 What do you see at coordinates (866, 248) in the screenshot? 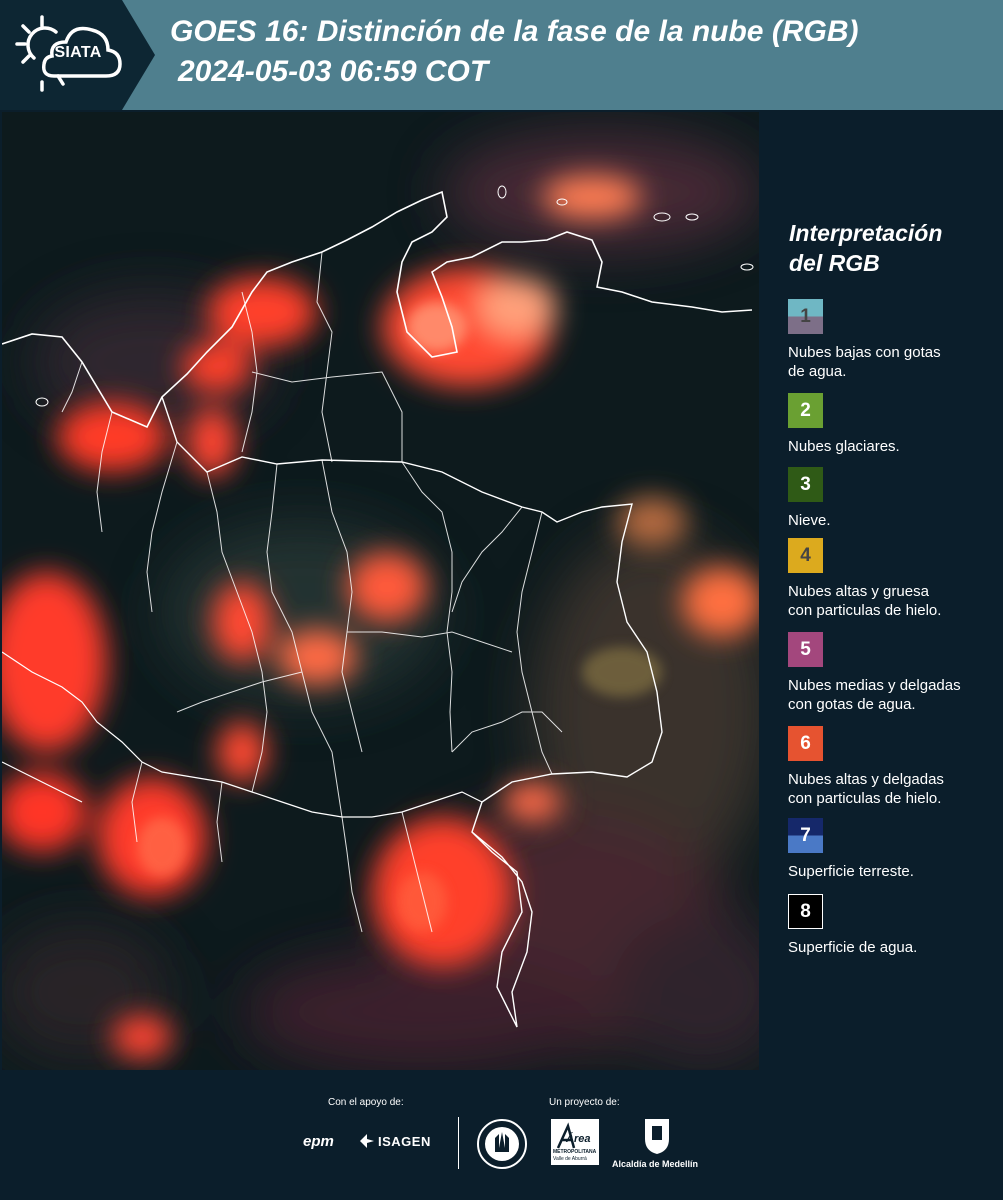
I see `legend-title: Interpretación del RGB` at bounding box center [866, 248].